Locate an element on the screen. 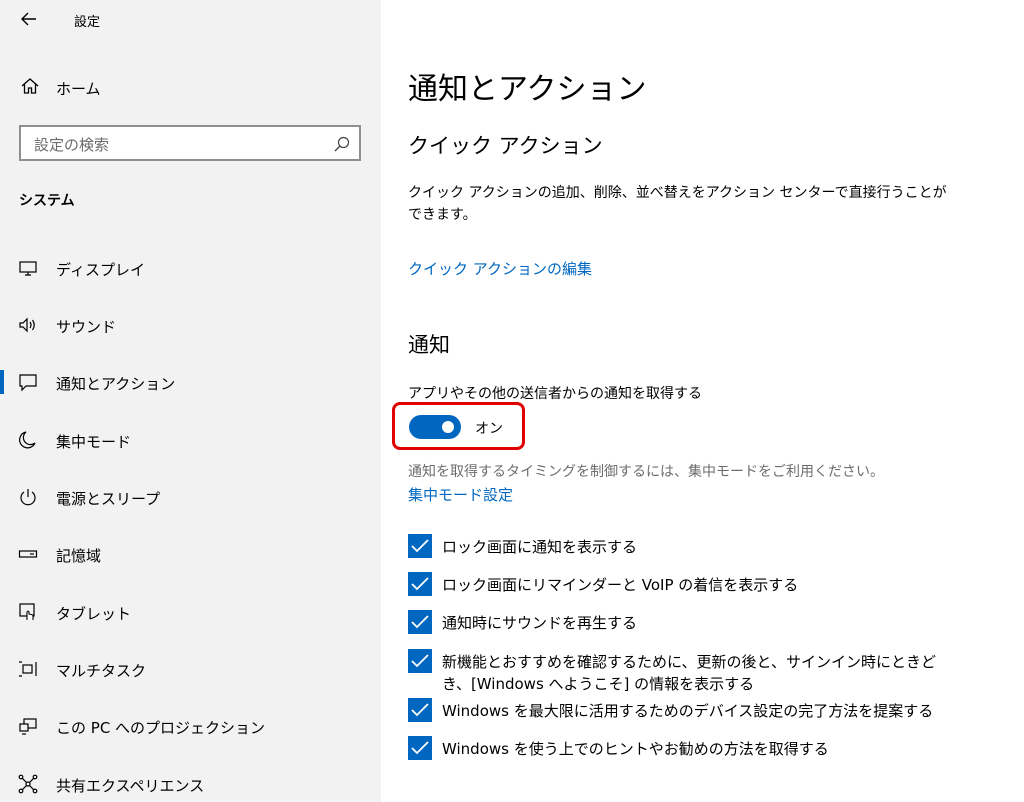 This screenshot has height=802, width=1024. app-title: 設定 is located at coordinates (87, 22).